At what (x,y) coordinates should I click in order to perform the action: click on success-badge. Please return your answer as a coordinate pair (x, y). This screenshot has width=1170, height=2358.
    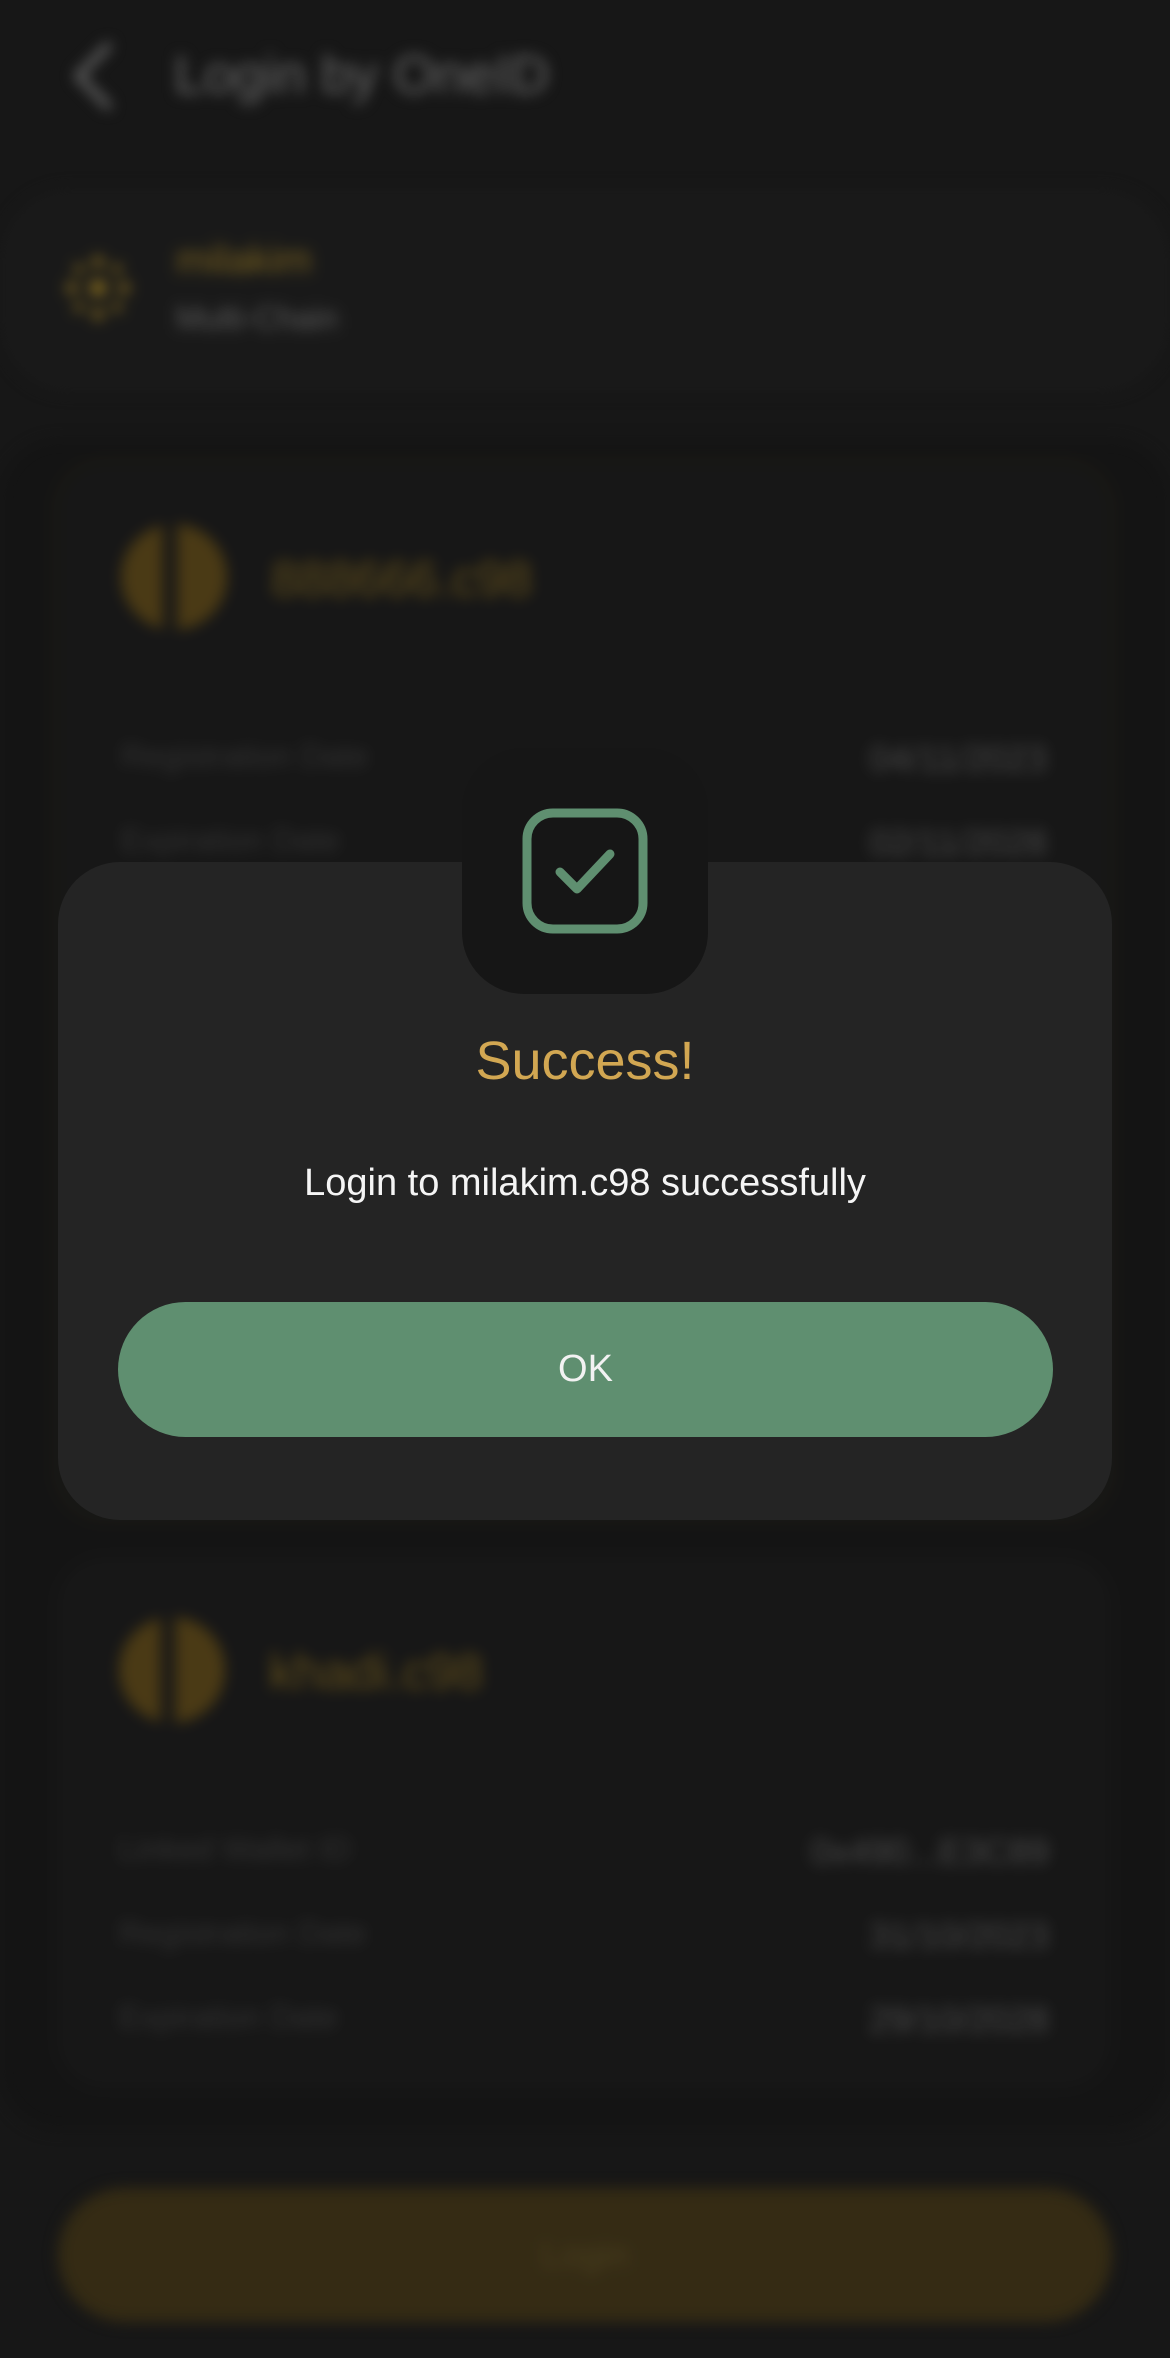
    Looking at the image, I should click on (585, 871).